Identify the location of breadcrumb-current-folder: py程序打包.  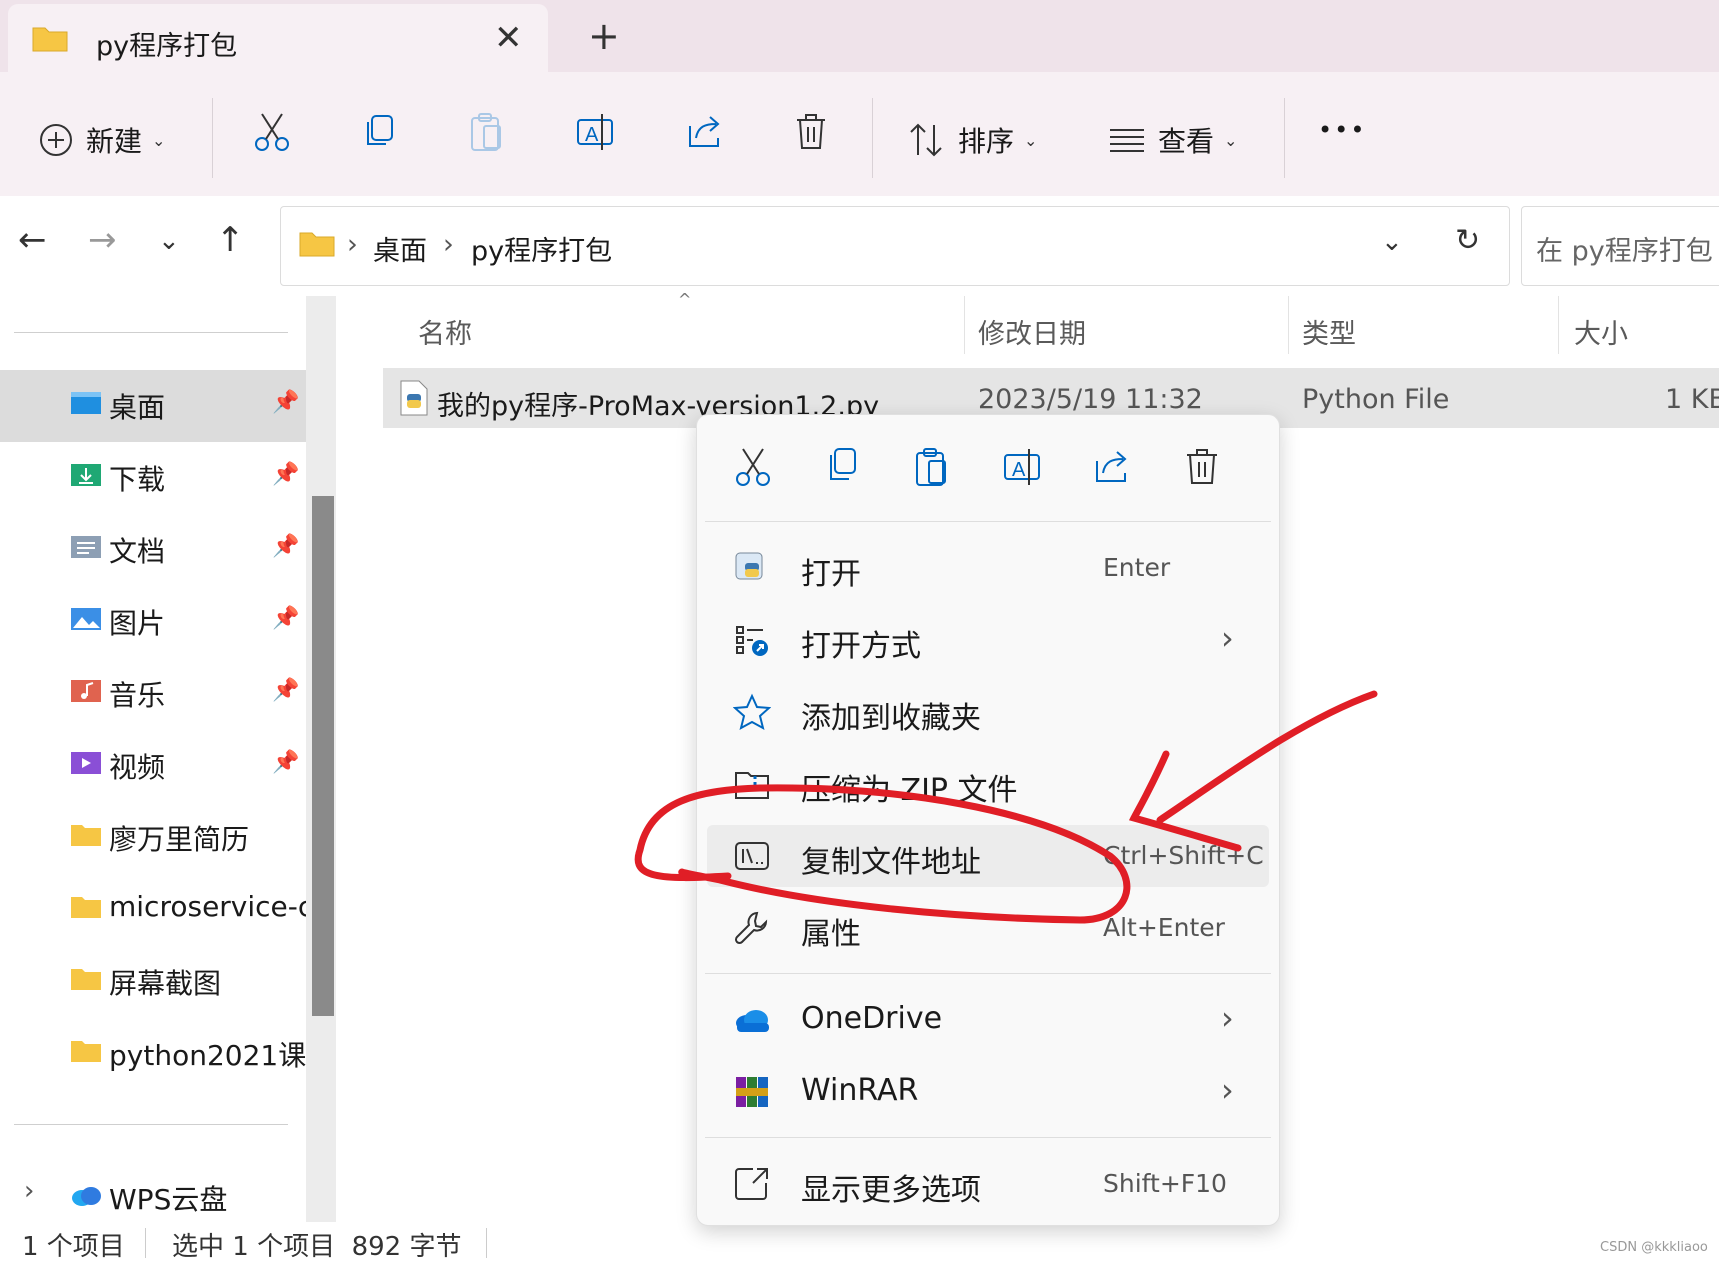
(541, 248).